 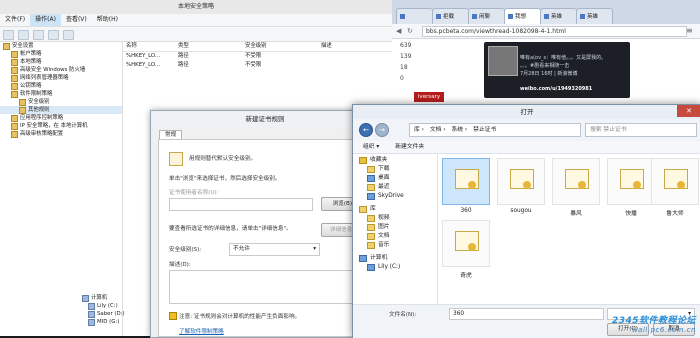 What do you see at coordinates (371, 147) in the screenshot?
I see `organize-button: 组织 ▾` at bounding box center [371, 147].